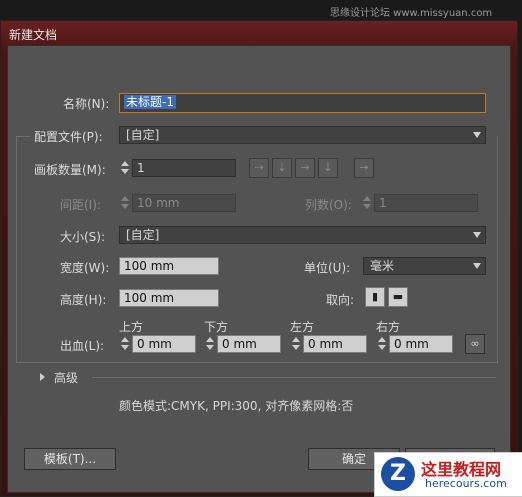  What do you see at coordinates (249, 344) in the screenshot?
I see `bleed-bottom-input: 0 mm` at bounding box center [249, 344].